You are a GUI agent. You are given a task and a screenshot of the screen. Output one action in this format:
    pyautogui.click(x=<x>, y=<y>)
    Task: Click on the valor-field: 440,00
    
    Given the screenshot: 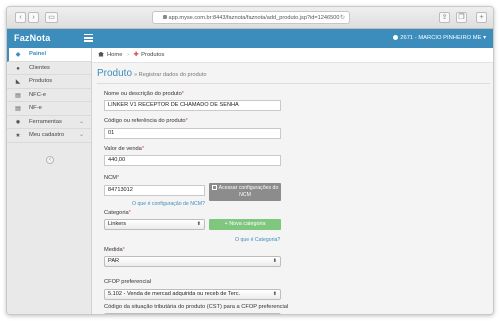 What is the action you would take?
    pyautogui.click(x=192, y=160)
    